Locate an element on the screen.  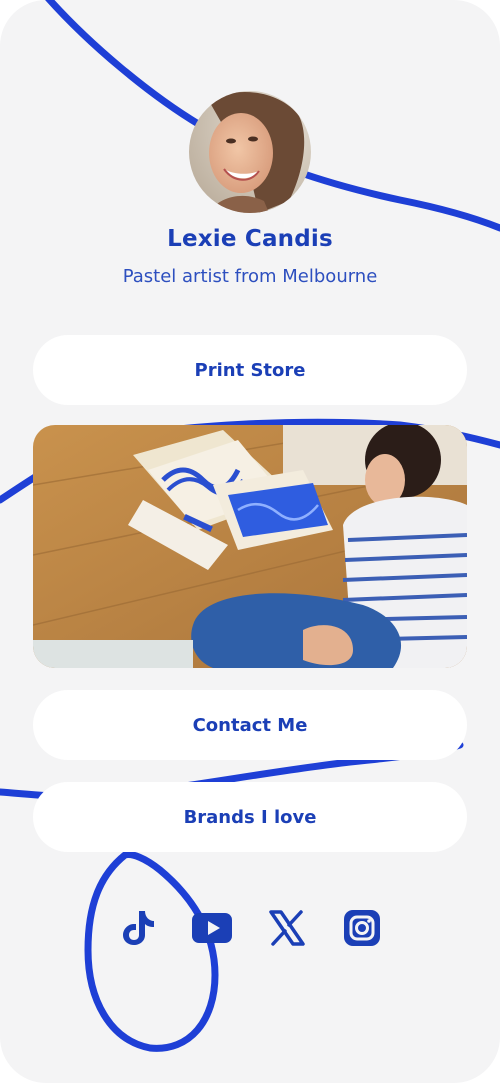
youtube-icon is located at coordinates (212, 928).